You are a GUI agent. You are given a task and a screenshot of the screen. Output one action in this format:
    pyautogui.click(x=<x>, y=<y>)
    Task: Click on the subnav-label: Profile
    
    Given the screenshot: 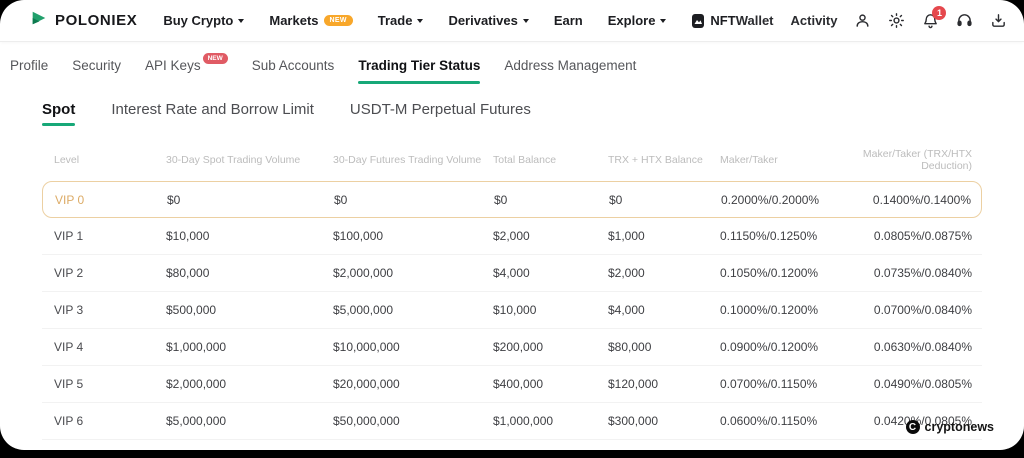 What is the action you would take?
    pyautogui.click(x=29, y=65)
    